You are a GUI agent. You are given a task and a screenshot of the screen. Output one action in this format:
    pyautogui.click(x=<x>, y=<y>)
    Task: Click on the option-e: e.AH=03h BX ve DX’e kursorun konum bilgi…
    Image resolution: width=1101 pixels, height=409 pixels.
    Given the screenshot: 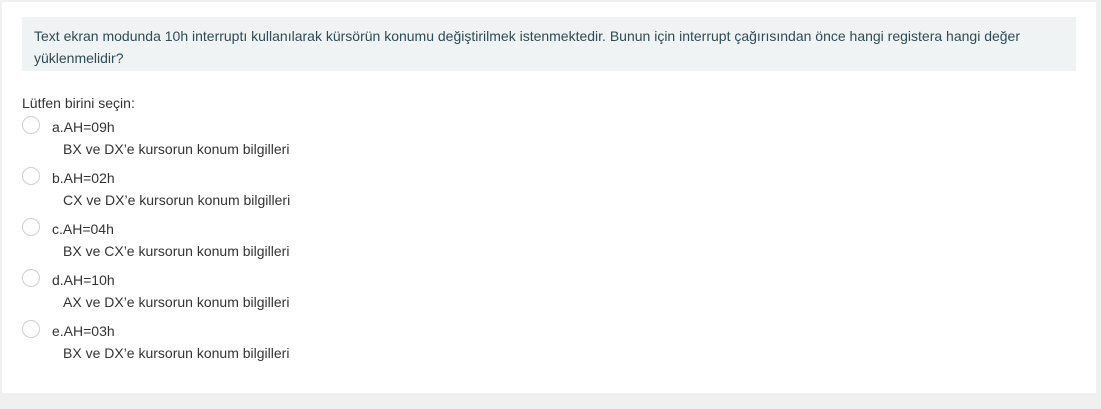 What is the action you would take?
    pyautogui.click(x=322, y=343)
    